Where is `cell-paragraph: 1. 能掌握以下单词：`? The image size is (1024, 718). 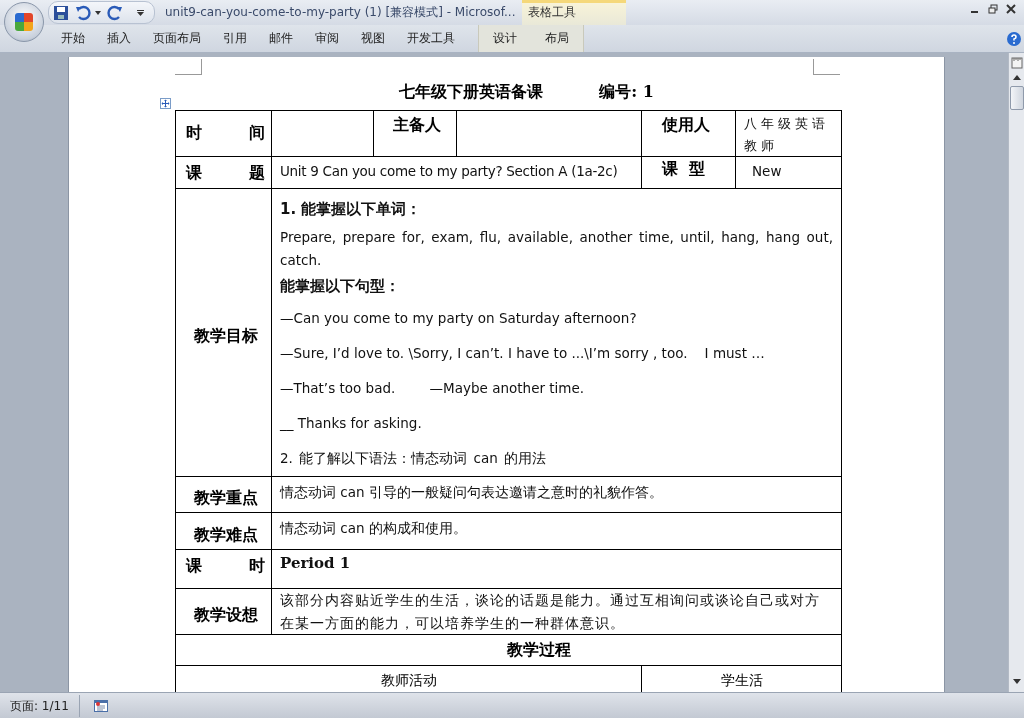 cell-paragraph: 1. 能掌握以下单词： is located at coordinates (351, 209).